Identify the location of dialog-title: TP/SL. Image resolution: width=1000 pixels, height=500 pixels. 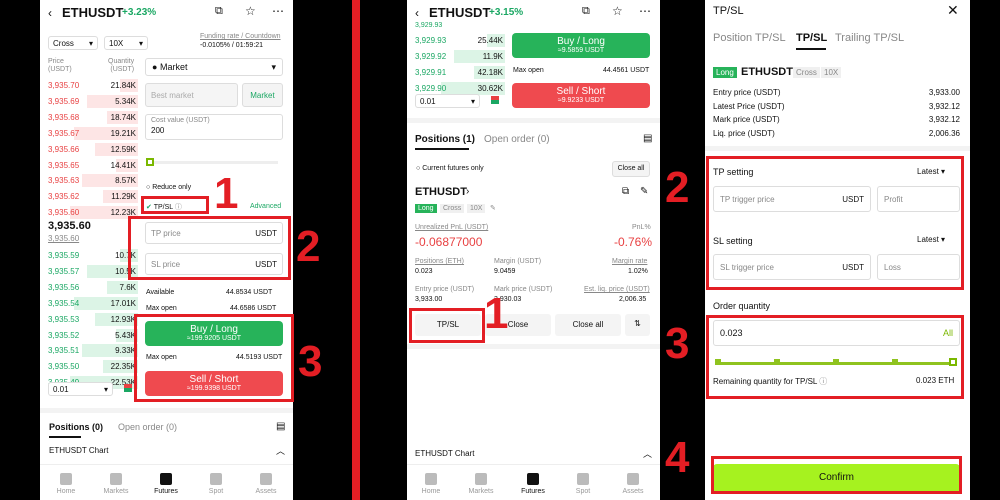
(728, 11).